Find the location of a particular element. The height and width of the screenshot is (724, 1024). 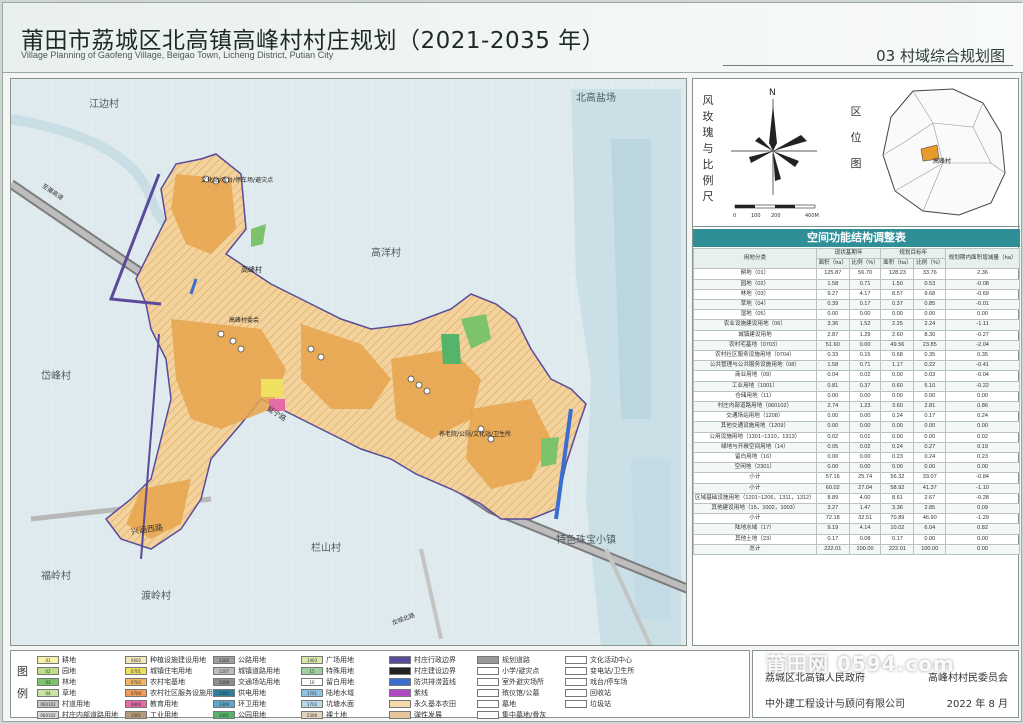

table-cell-value: 70.89 is located at coordinates (897, 519).